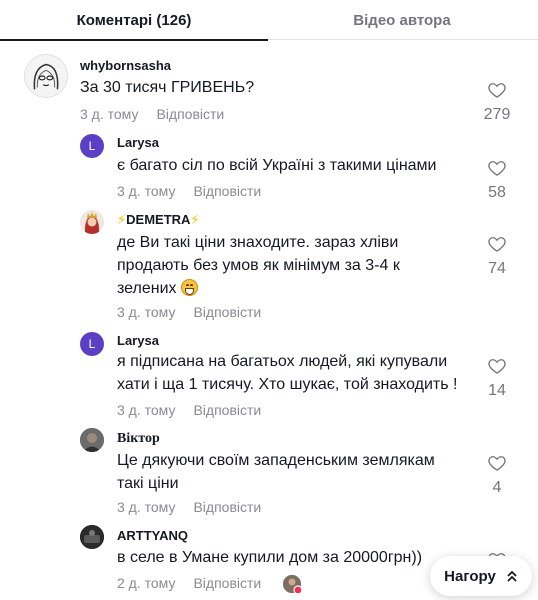 The width and height of the screenshot is (538, 600). What do you see at coordinates (512, 576) in the screenshot?
I see `double-chevron-up-icon` at bounding box center [512, 576].